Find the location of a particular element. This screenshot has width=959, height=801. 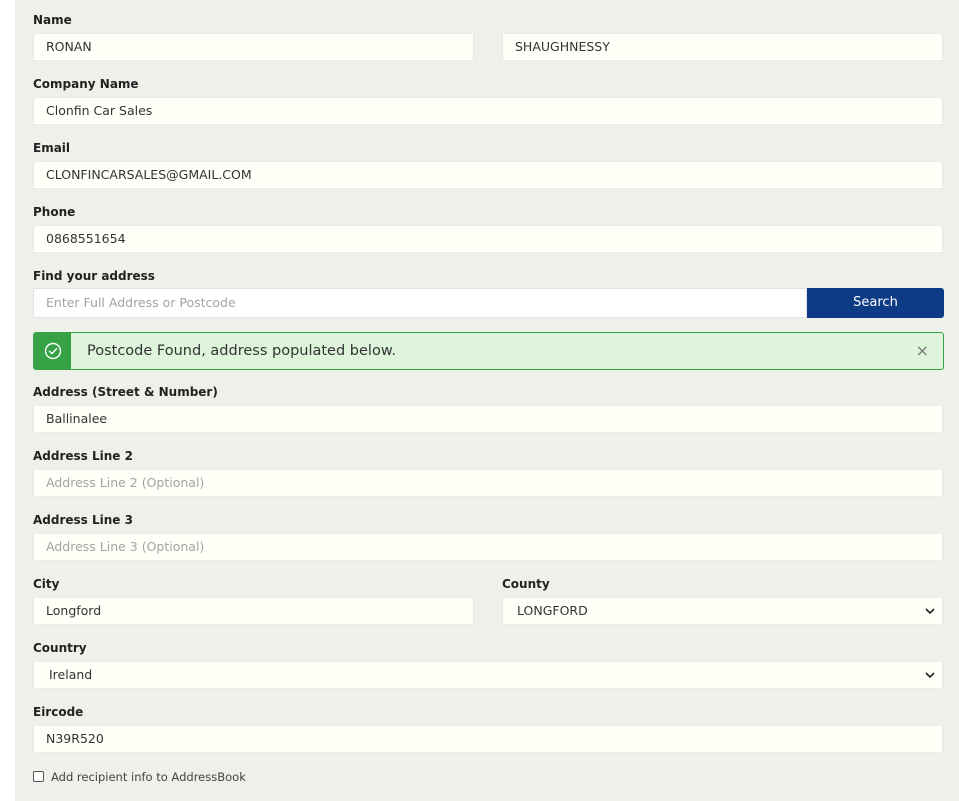

address2-field: Address Line 2 (Optional) is located at coordinates (488, 483).